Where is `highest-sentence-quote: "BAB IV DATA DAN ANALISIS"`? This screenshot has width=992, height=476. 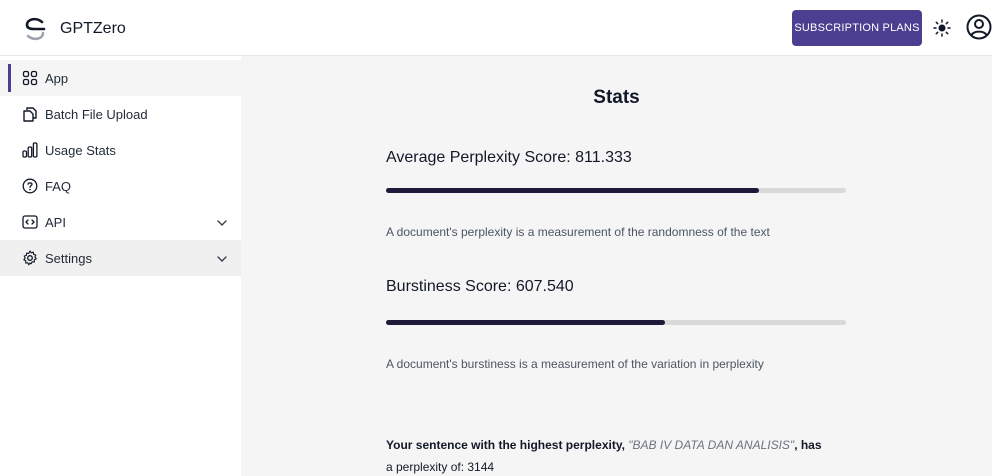
highest-sentence-quote: "BAB IV DATA DAN ANALISIS" is located at coordinates (711, 445).